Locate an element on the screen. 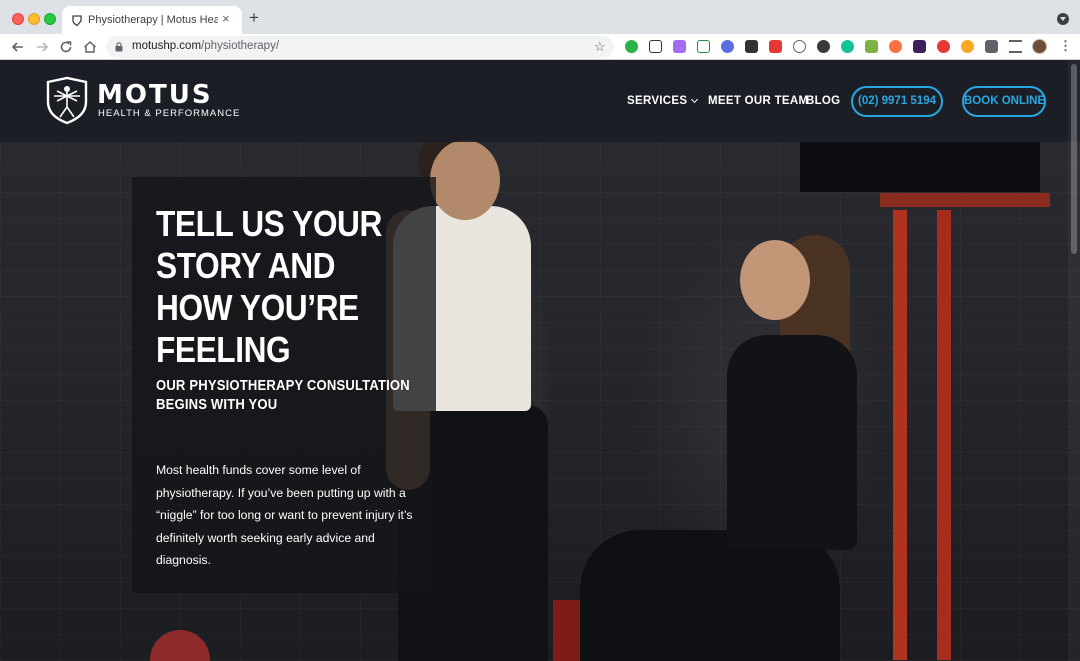 This screenshot has width=1080, height=661. back-arrow-icon is located at coordinates (18, 47).